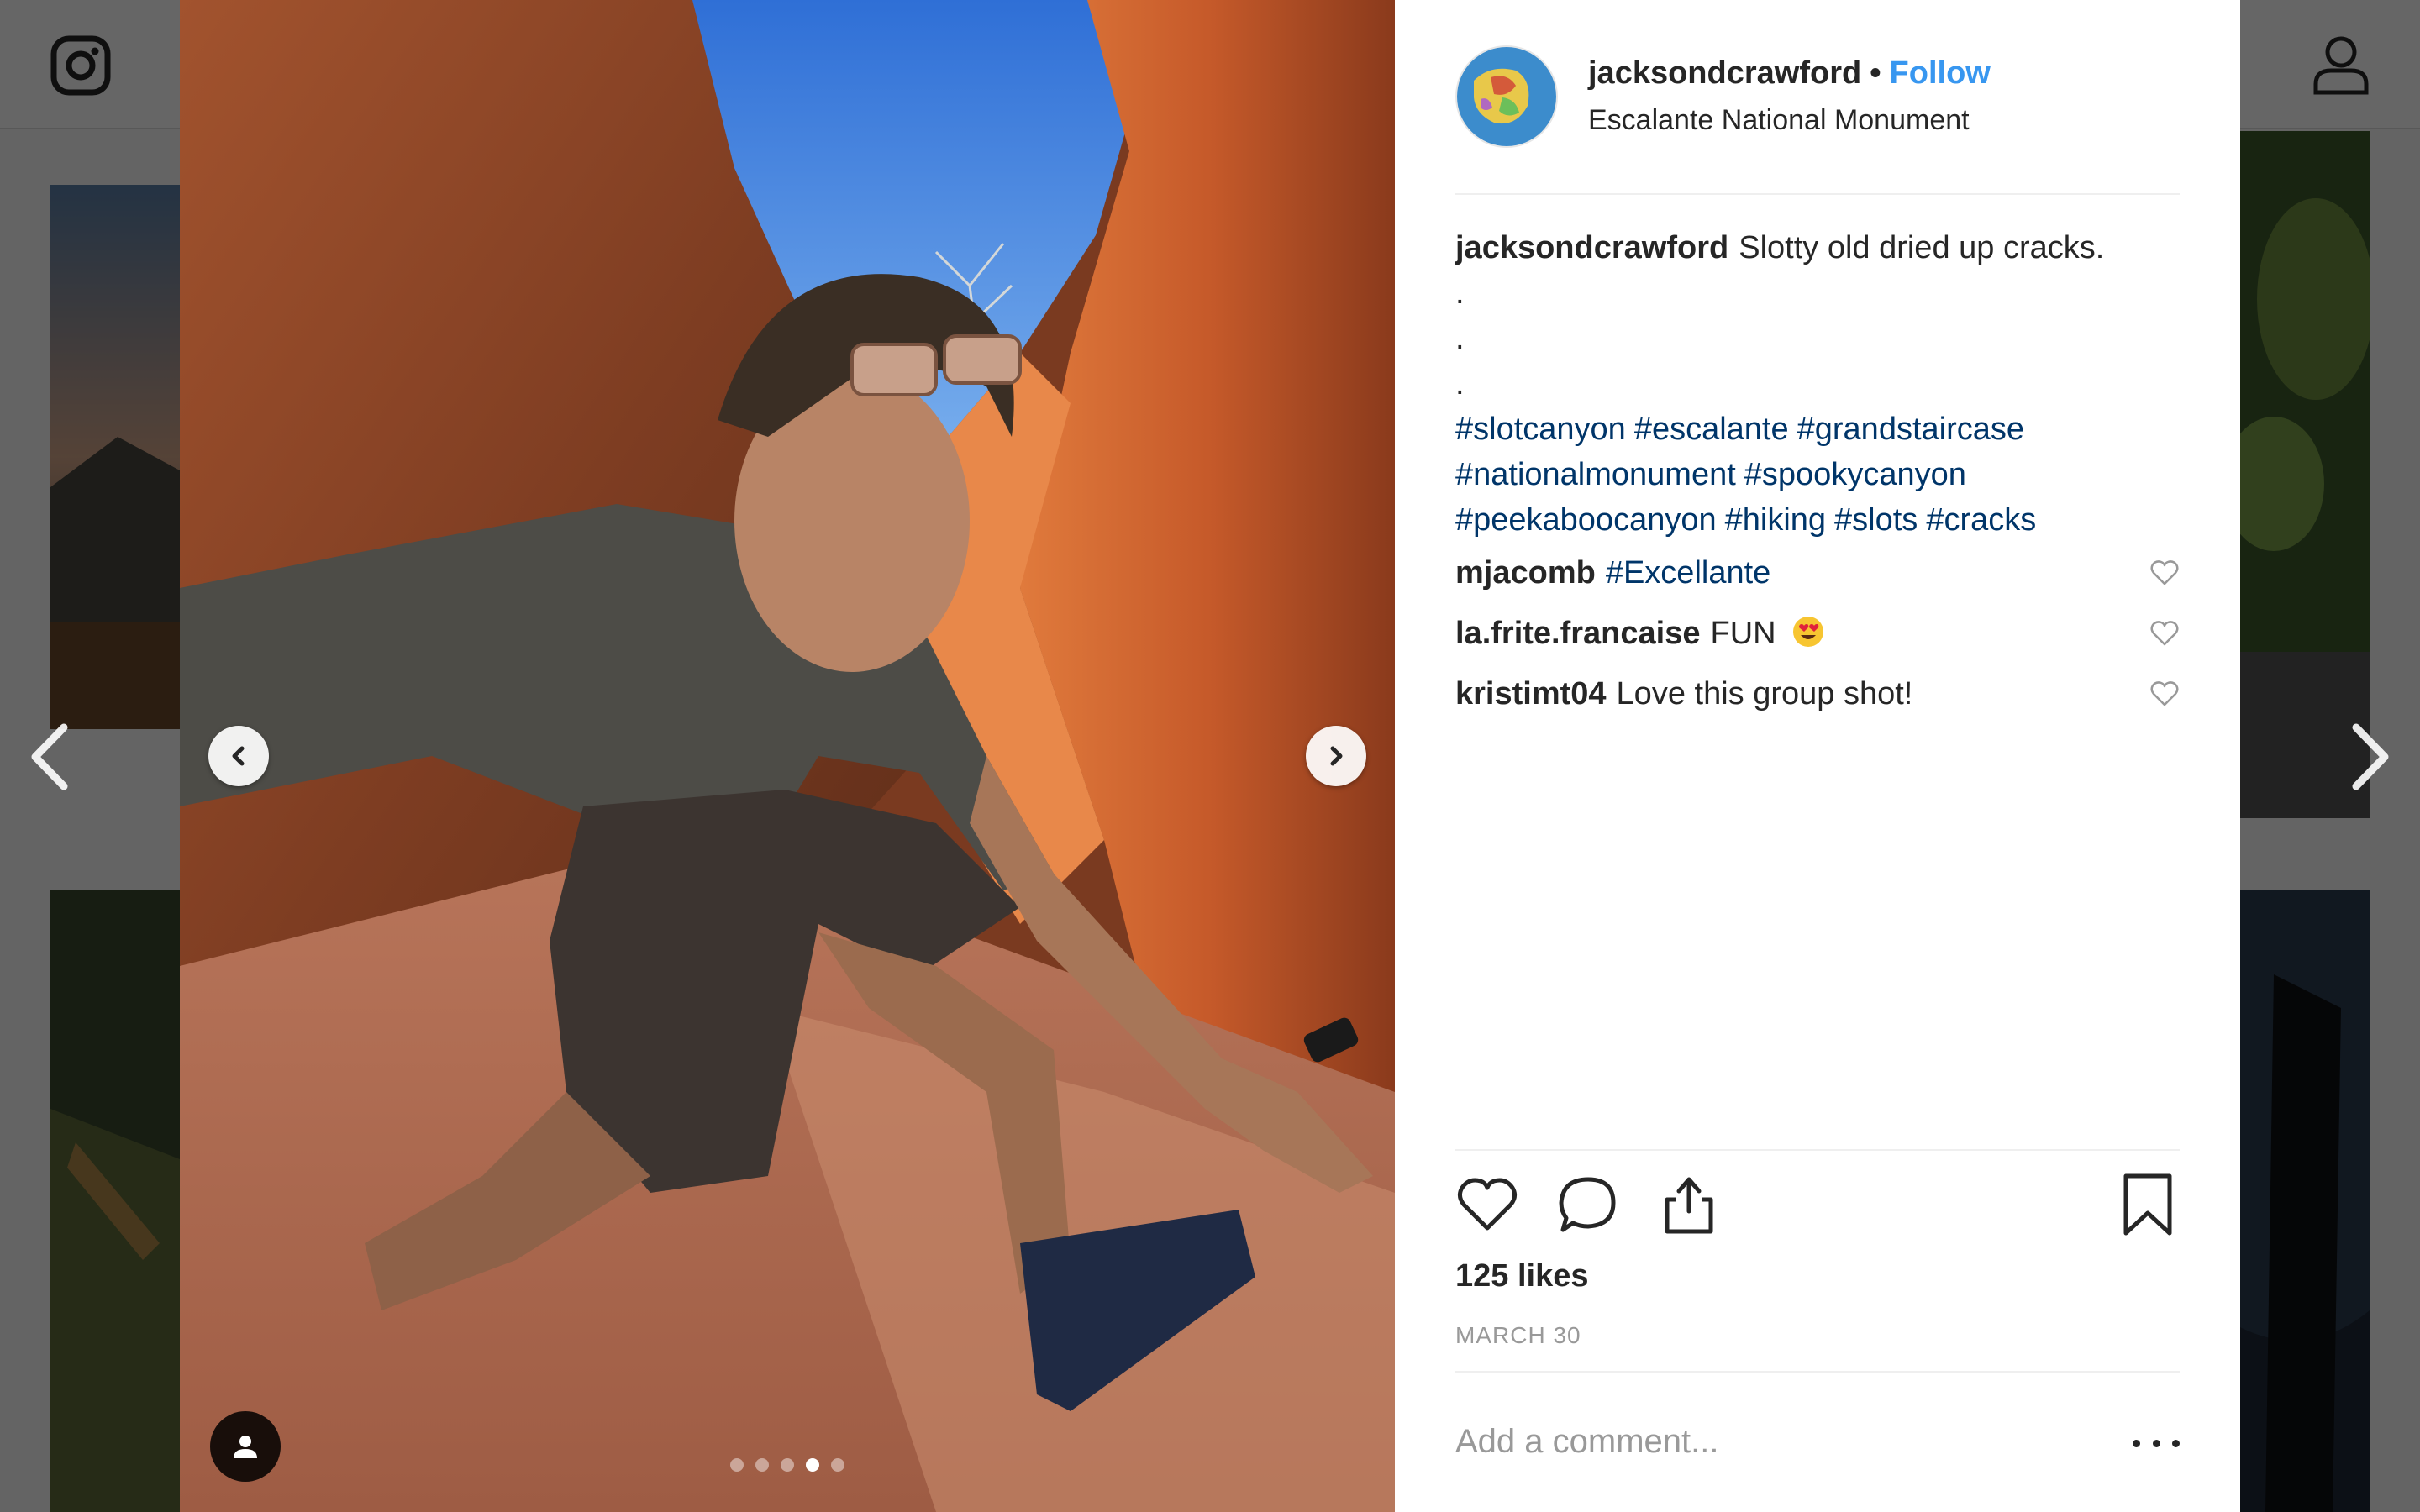 This screenshot has height=1512, width=2420. I want to click on add-comment-input, so click(1775, 1441).